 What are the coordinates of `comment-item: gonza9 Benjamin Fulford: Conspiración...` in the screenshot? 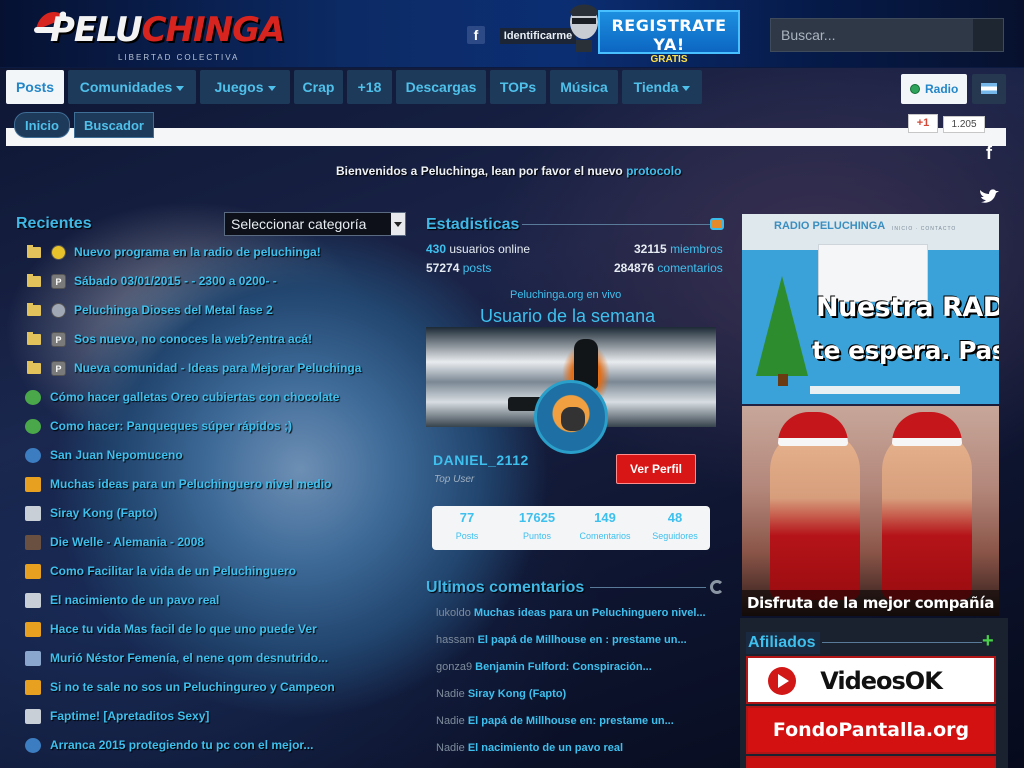 It's located at (544, 669).